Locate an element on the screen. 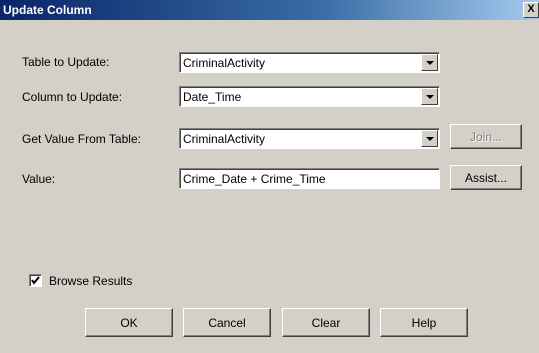  table-to-update-value: CriminalActivity is located at coordinates (224, 63).